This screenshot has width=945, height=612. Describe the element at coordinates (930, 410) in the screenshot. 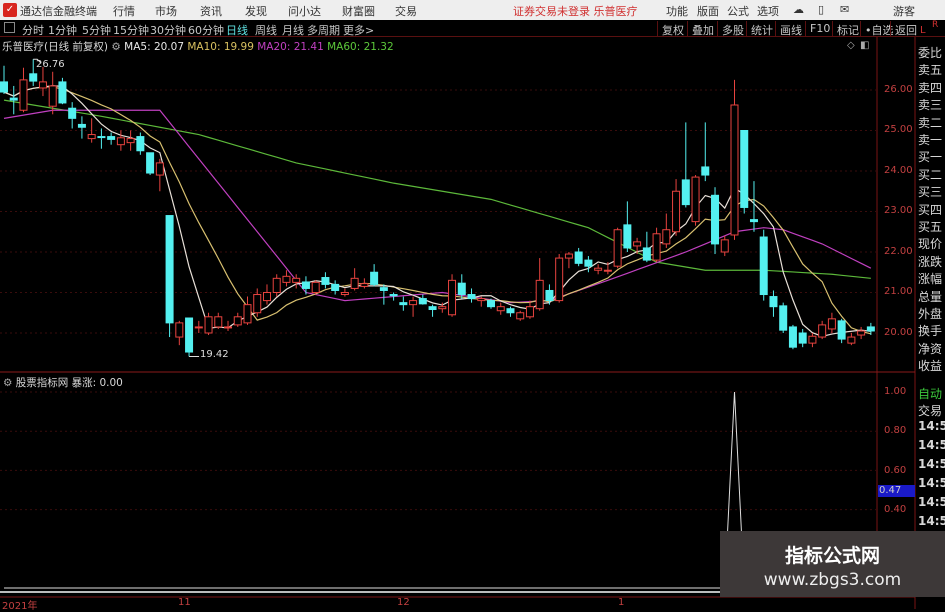

I see `trade-label: 交易` at that location.